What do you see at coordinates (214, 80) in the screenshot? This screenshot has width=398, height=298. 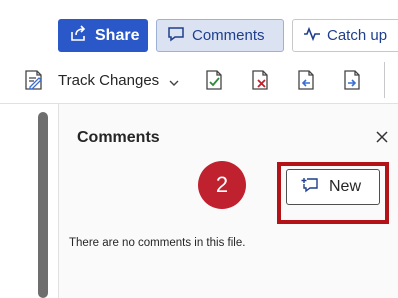 I see `accept-change-icon` at bounding box center [214, 80].